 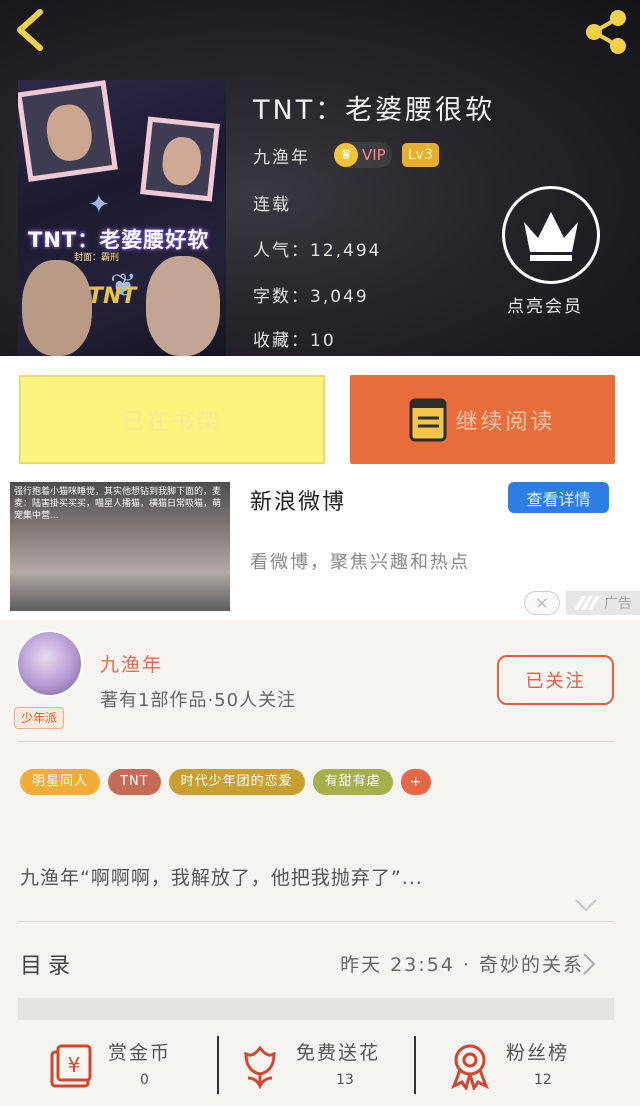 I want to click on continue-reading-label: 继续阅读, so click(x=505, y=422).